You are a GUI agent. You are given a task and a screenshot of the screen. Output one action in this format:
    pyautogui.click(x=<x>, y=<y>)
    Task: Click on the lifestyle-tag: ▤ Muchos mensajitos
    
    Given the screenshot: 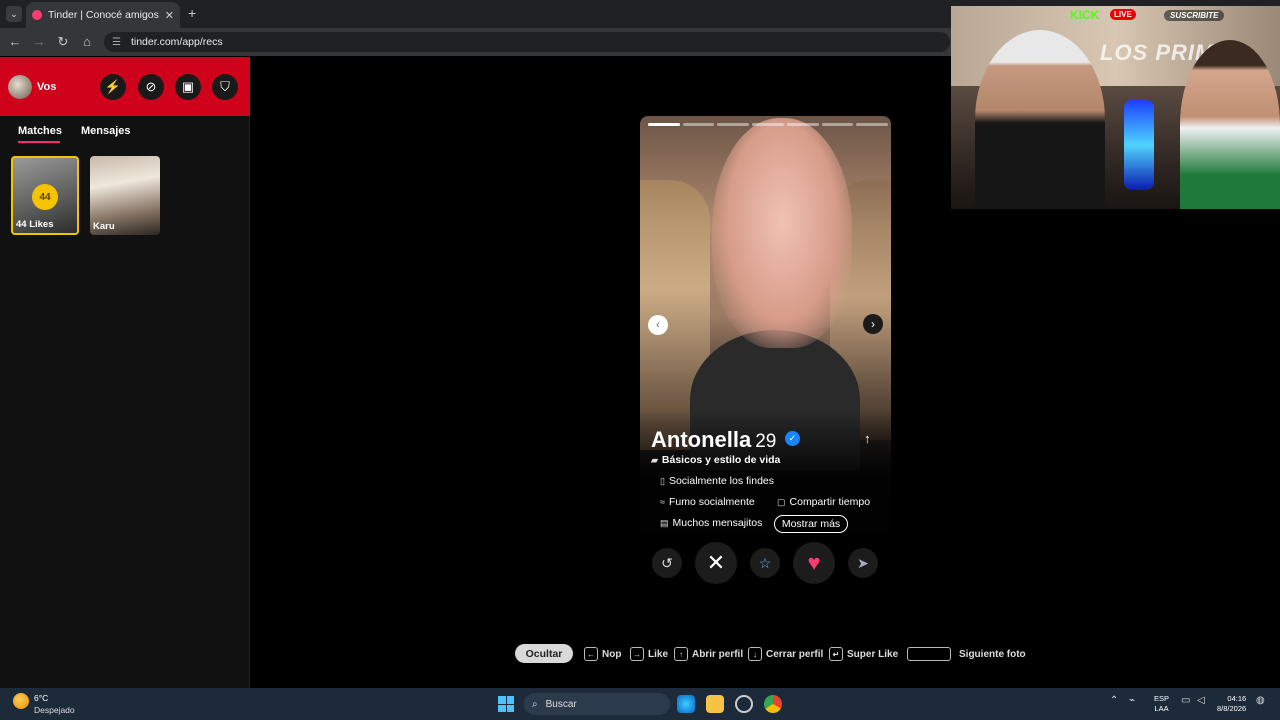 What is the action you would take?
    pyautogui.click(x=711, y=523)
    